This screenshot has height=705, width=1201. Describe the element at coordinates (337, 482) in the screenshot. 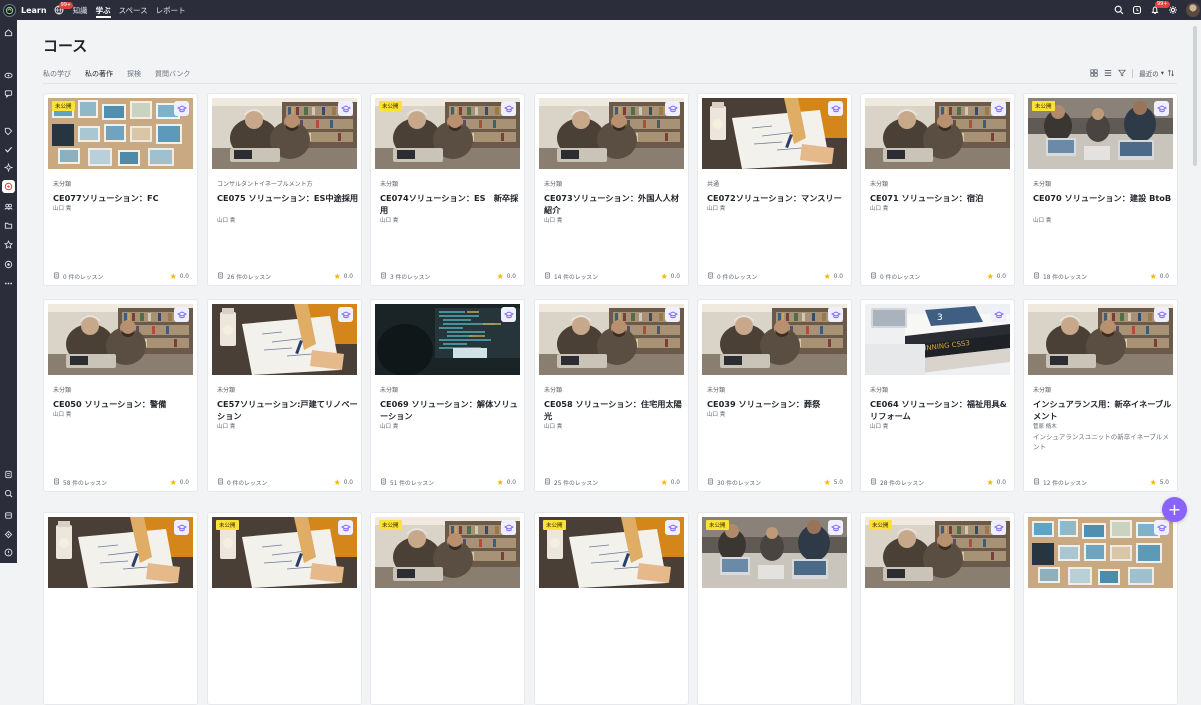

I see `star-icon: ★` at that location.